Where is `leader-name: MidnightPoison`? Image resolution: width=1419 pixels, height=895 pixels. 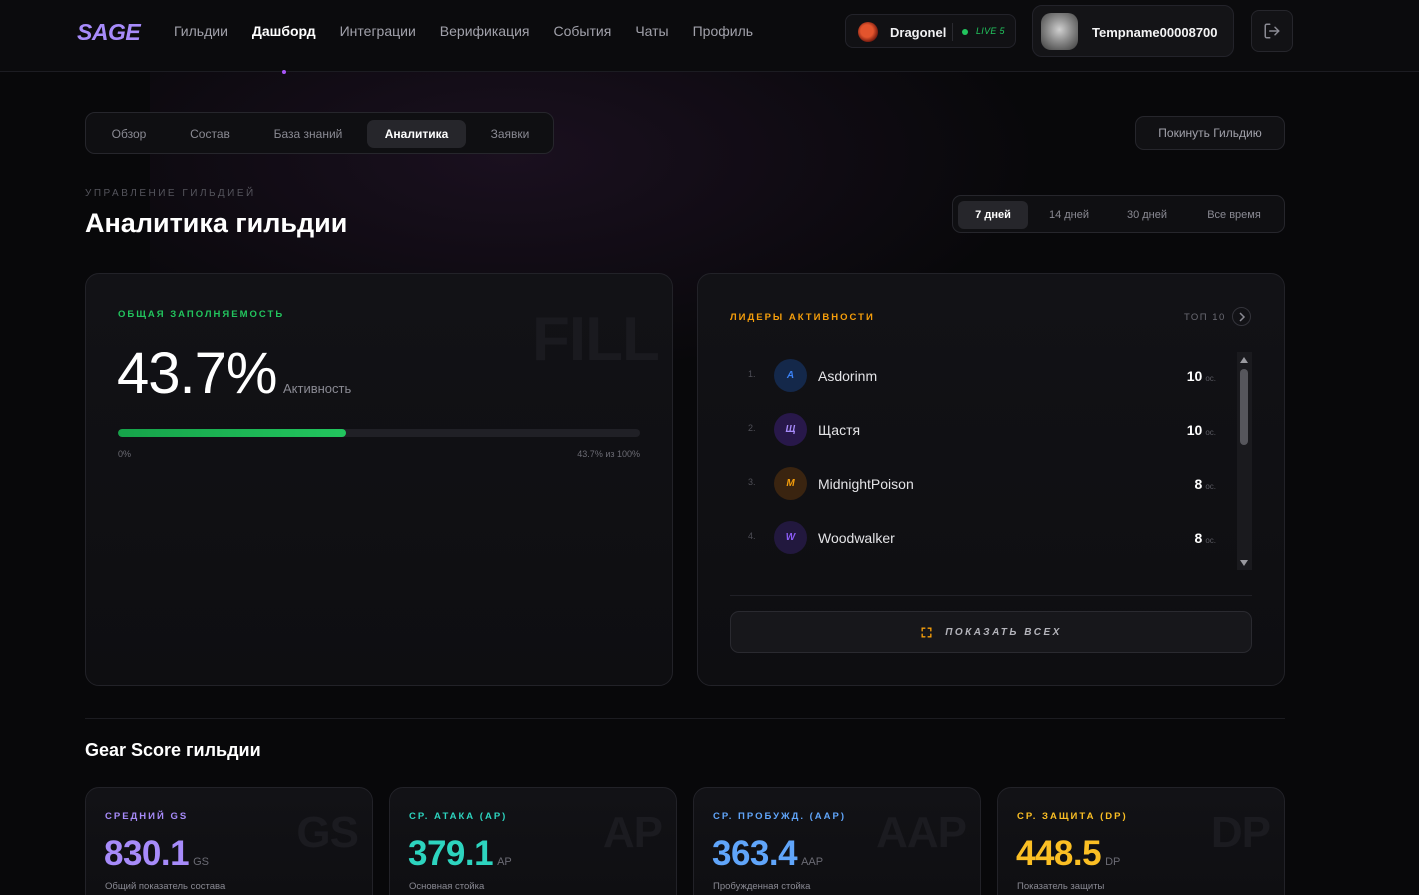 leader-name: MidnightPoison is located at coordinates (866, 484).